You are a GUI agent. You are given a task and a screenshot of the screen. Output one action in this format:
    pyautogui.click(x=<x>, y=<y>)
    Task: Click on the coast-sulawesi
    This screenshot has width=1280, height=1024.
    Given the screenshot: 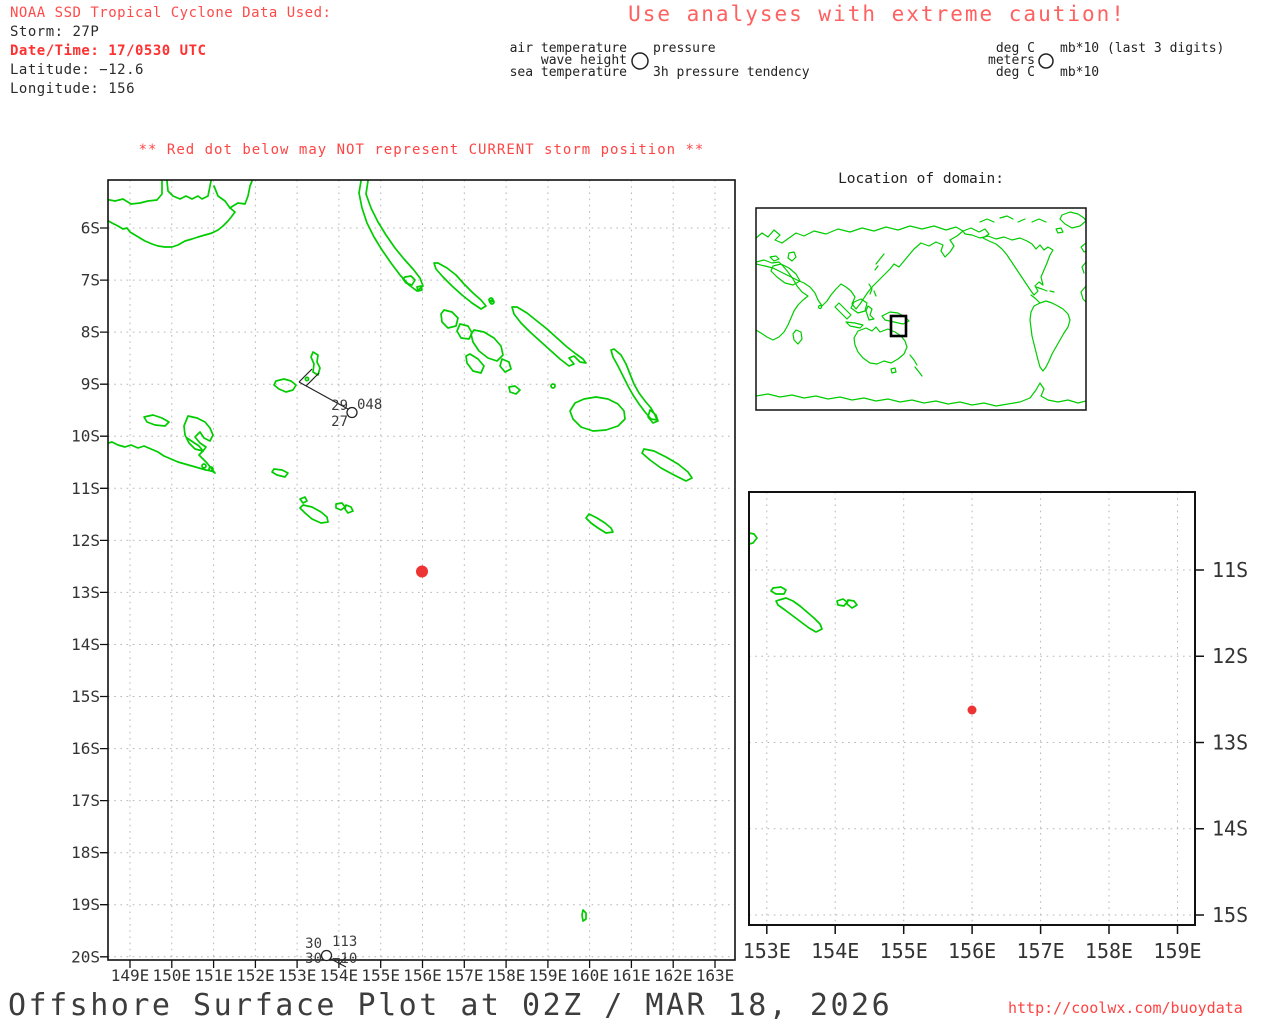 What is the action you would take?
    pyautogui.click(x=870, y=313)
    